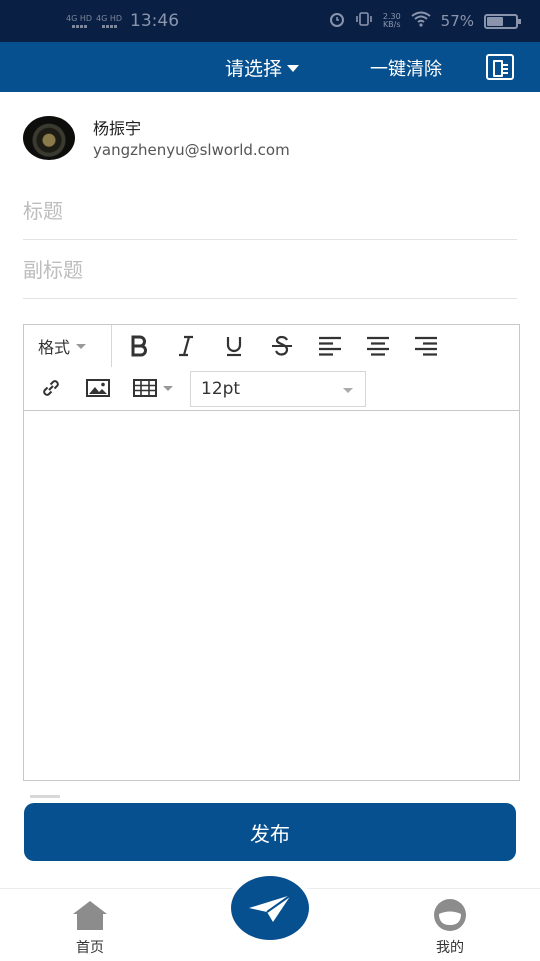 This screenshot has height=961, width=540. I want to click on nav-home: 首页, so click(90, 925).